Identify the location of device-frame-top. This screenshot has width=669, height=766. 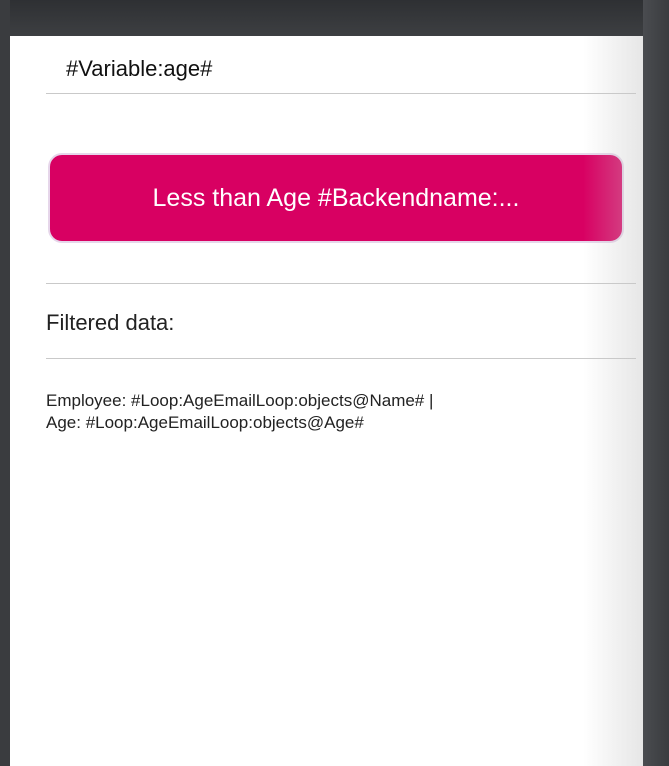
(334, 18).